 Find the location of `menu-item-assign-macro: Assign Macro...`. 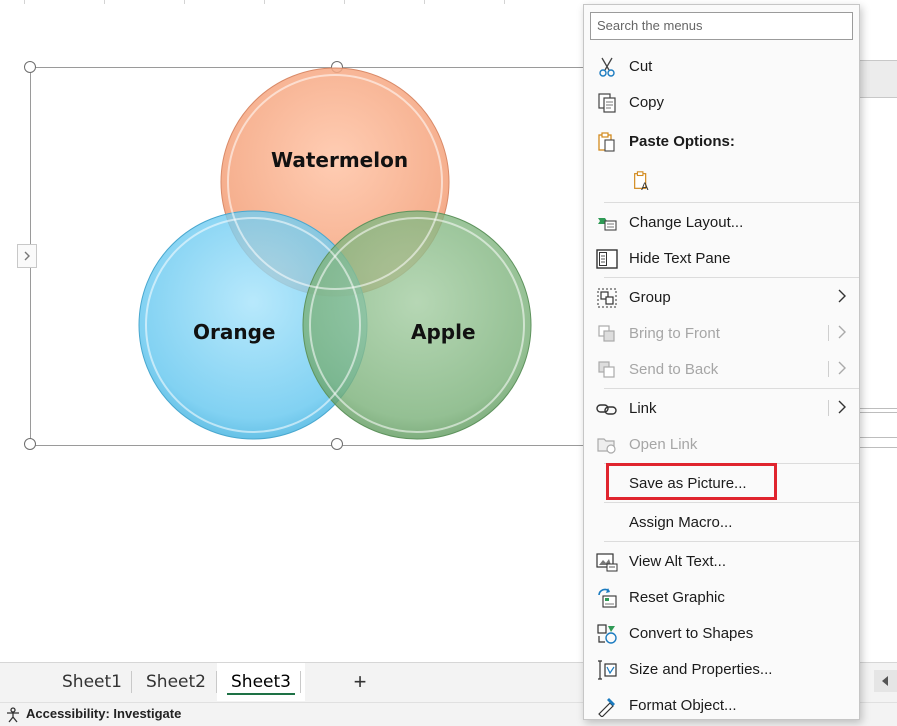

menu-item-assign-macro: Assign Macro... is located at coordinates (721, 522).